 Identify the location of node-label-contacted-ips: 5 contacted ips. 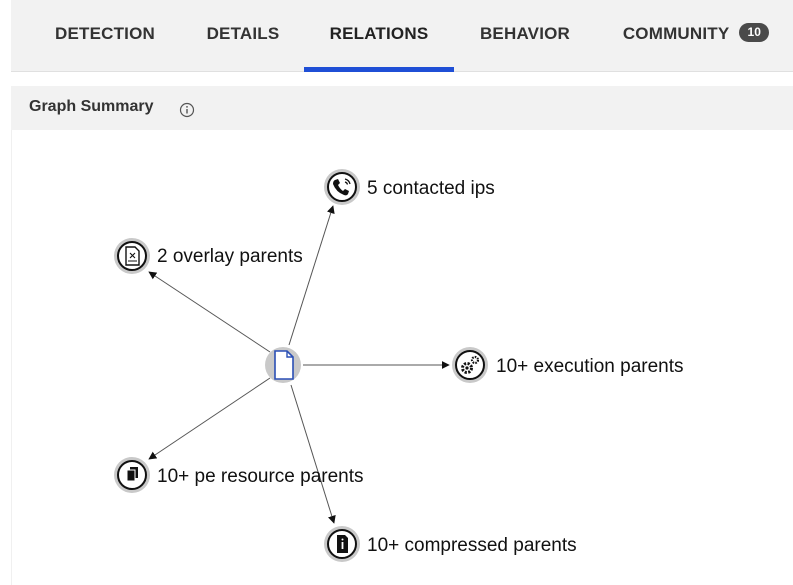
(431, 188).